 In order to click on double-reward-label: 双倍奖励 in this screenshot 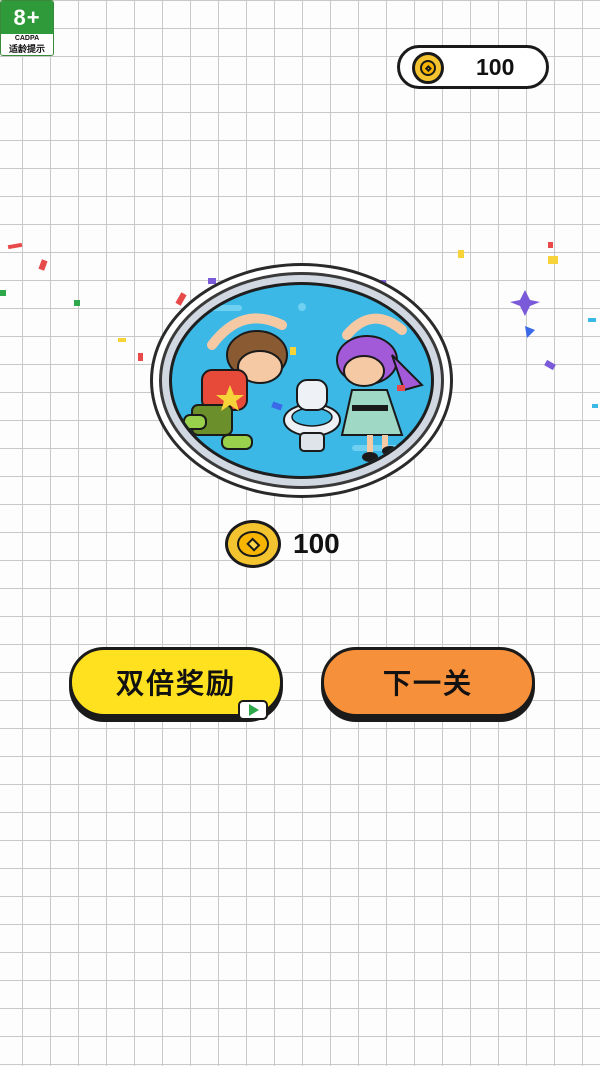, I will do `click(175, 683)`.